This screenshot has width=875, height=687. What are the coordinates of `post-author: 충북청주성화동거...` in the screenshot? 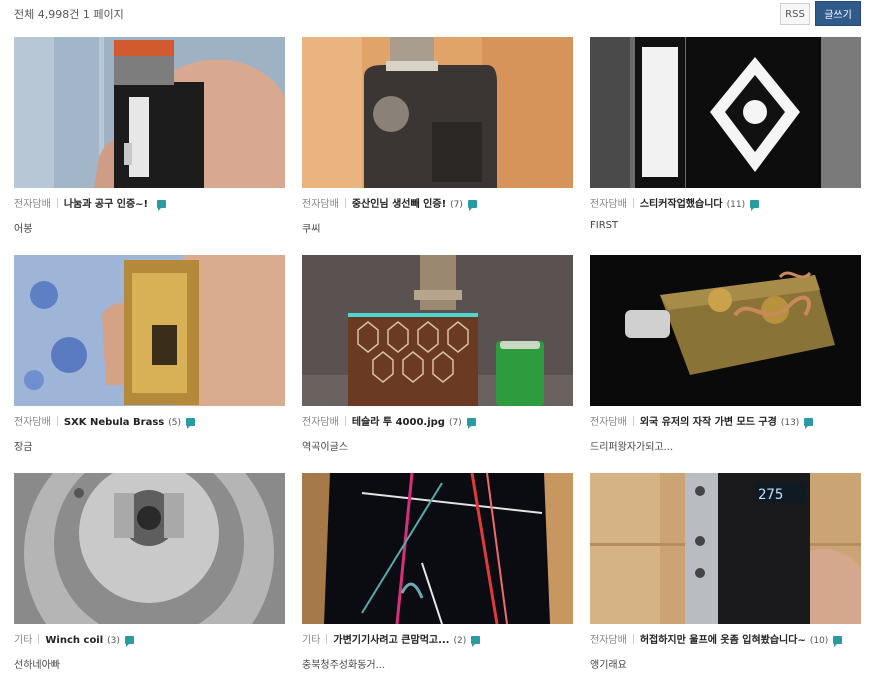 It's located at (437, 663).